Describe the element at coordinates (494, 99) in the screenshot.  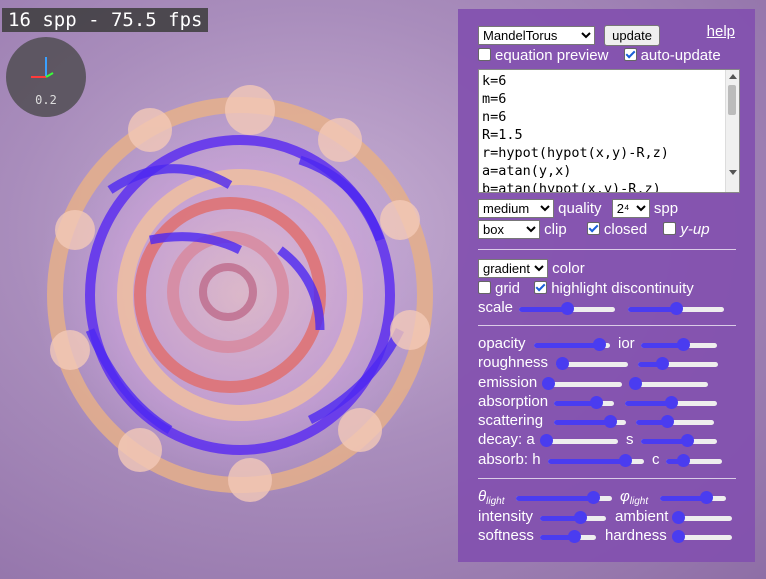
I see `code-line: m=6` at that location.